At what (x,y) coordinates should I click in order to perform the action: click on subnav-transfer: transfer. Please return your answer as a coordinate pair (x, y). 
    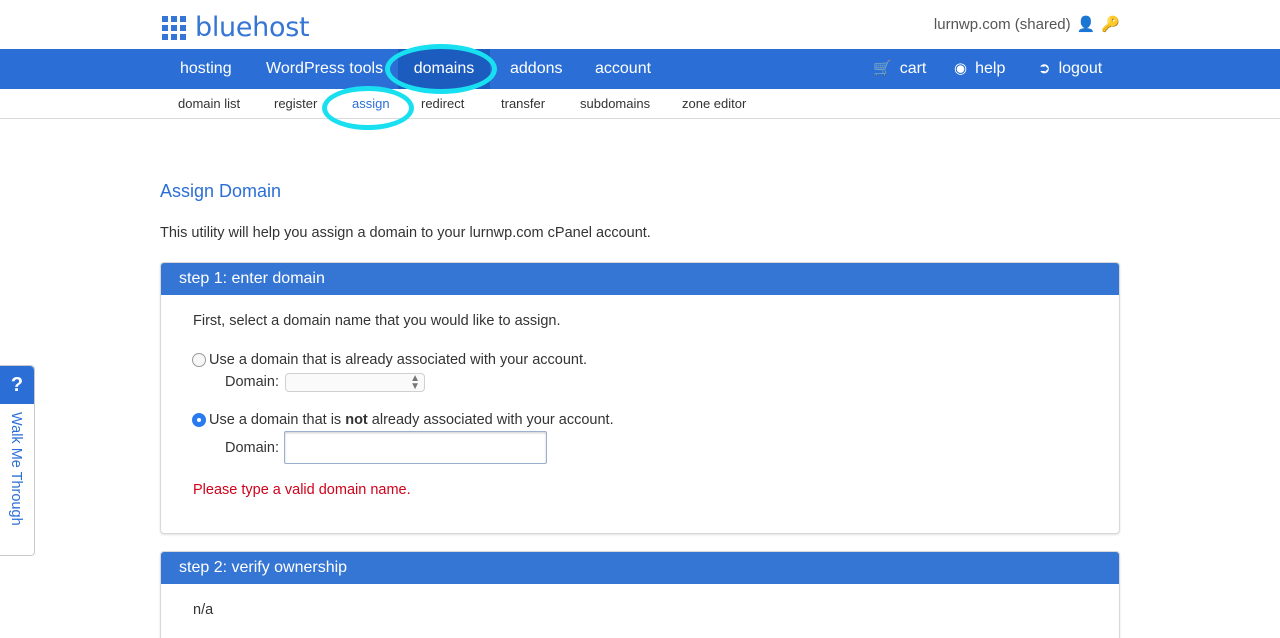
    Looking at the image, I should click on (523, 104).